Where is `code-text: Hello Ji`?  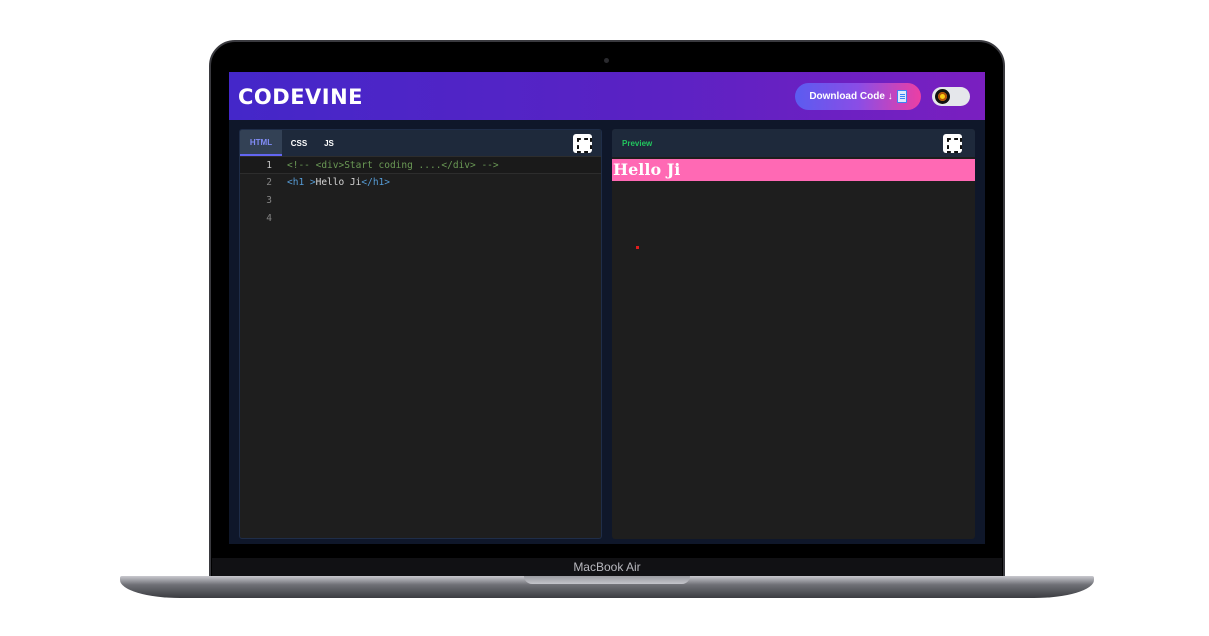 code-text: Hello Ji is located at coordinates (338, 182).